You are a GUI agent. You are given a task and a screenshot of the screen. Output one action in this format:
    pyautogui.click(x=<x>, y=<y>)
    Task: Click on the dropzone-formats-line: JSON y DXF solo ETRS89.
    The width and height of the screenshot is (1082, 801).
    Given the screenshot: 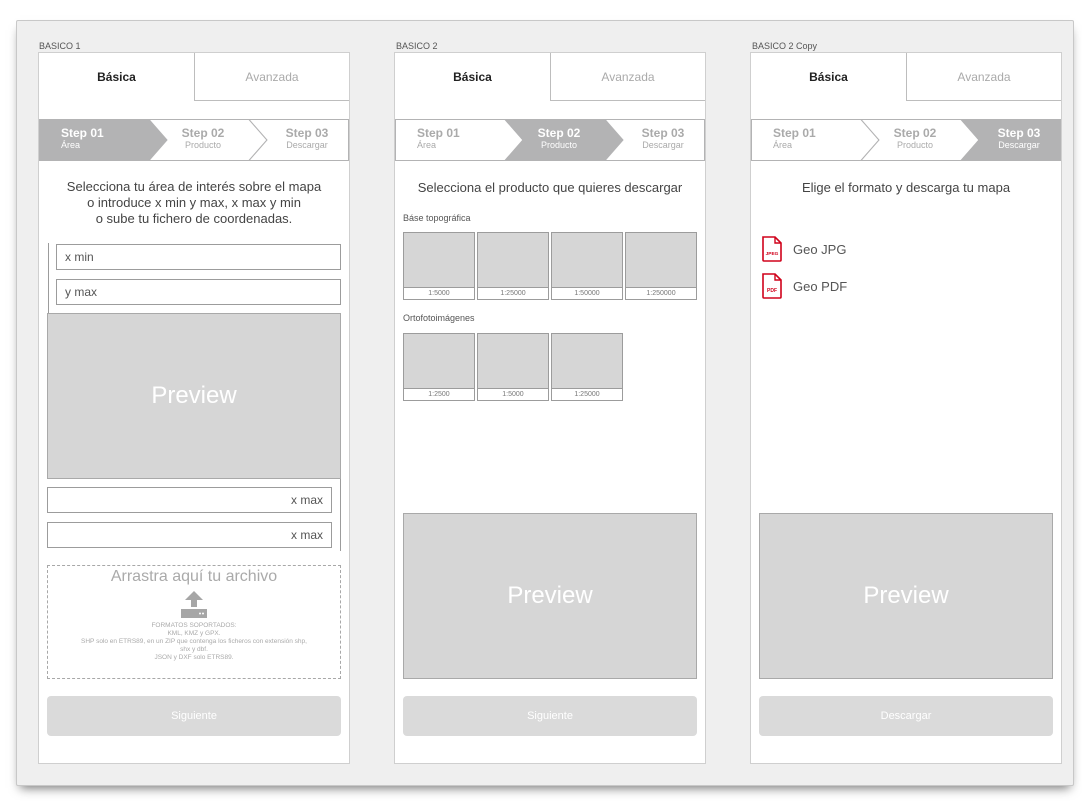 What is the action you would take?
    pyautogui.click(x=194, y=657)
    